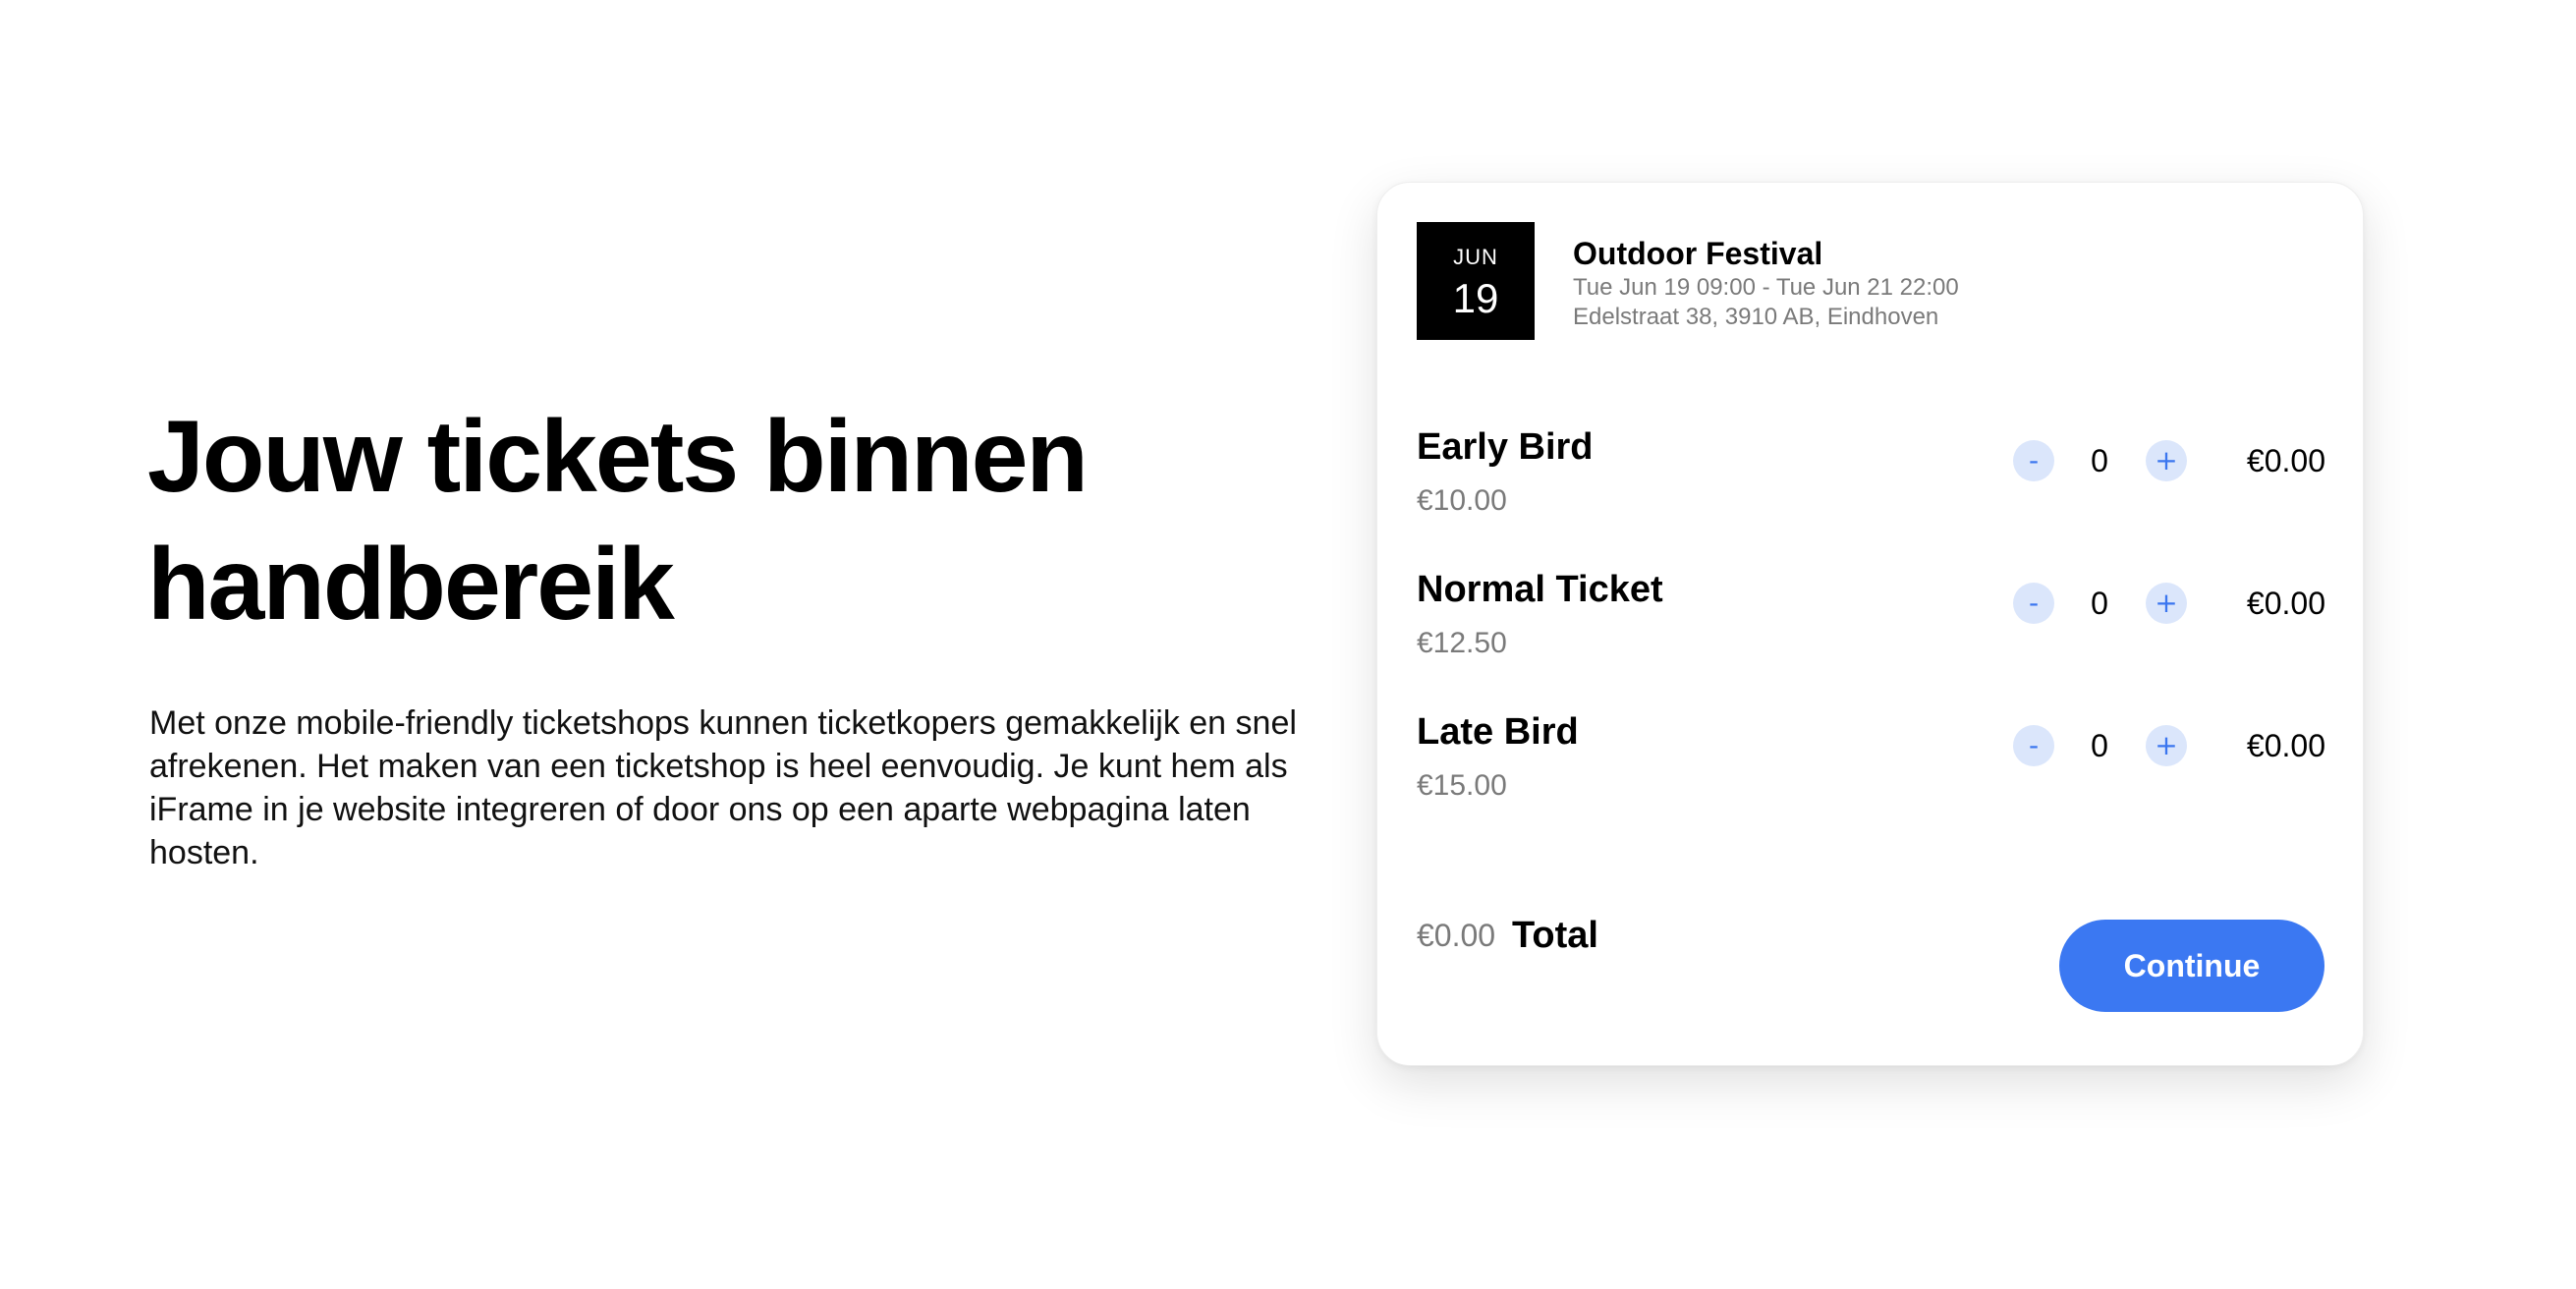  I want to click on hero-title: Jouw tickets binnen handbereik, so click(687, 520).